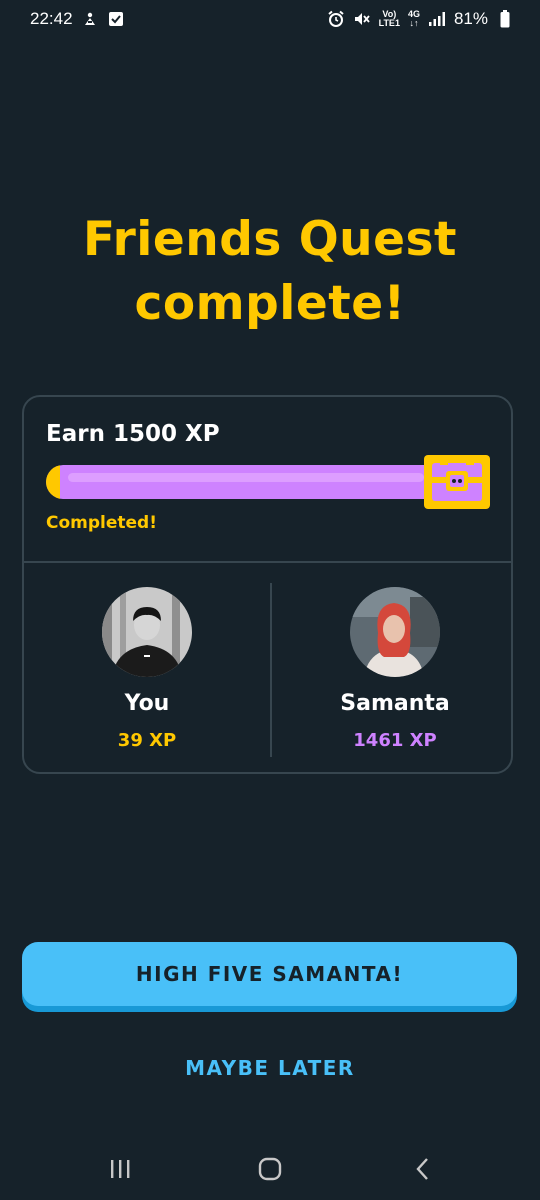 Image resolution: width=540 pixels, height=1200 pixels. I want to click on network-gen-label: 4G, so click(413, 14).